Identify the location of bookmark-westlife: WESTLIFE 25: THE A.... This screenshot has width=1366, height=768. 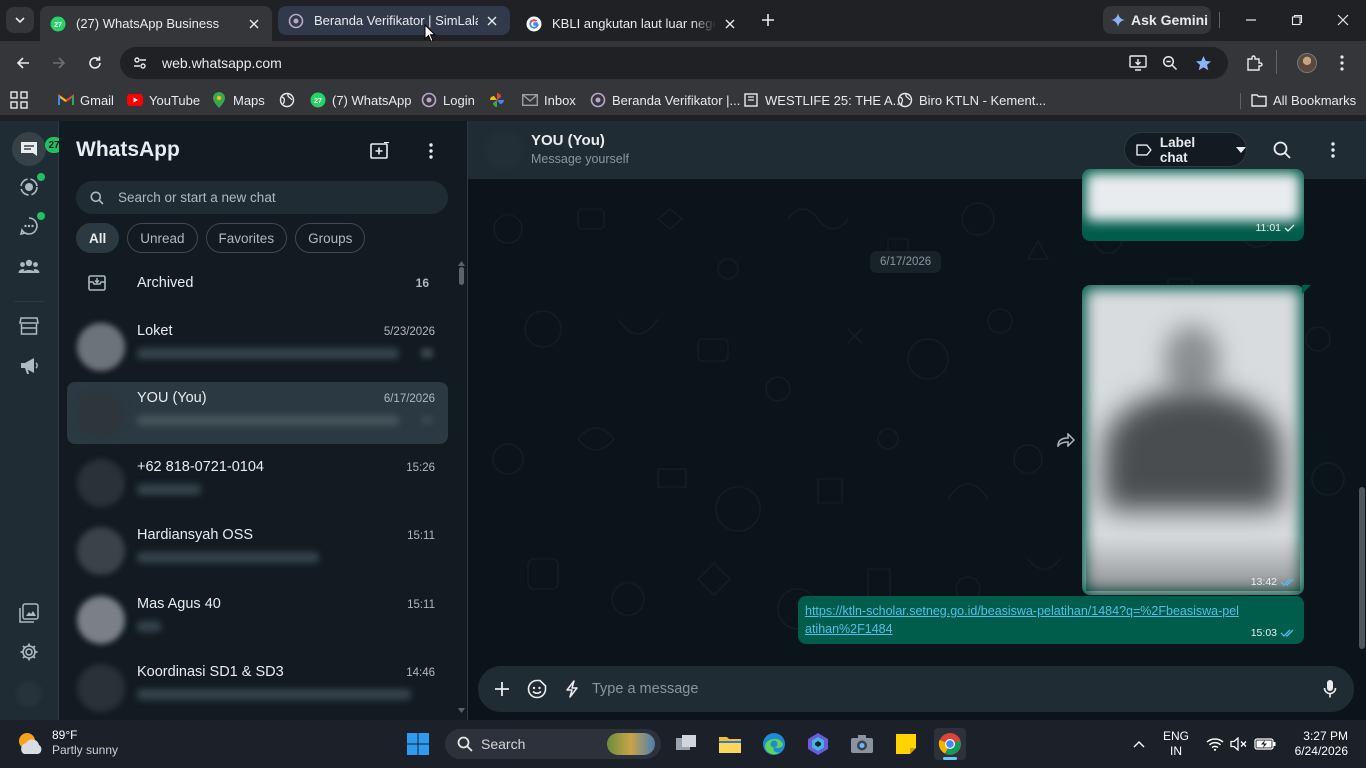
(823, 100).